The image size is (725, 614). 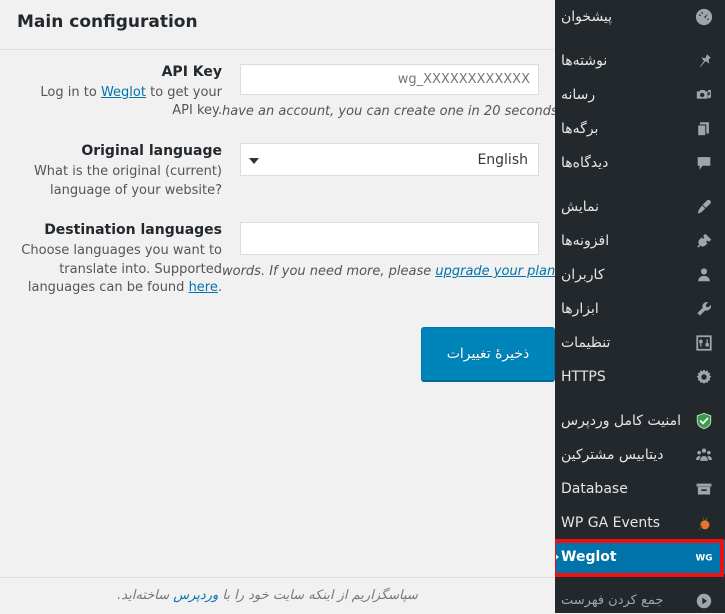 I want to click on sidebar-item-wp-security: امنیت کامل وردپرس, so click(x=640, y=421).